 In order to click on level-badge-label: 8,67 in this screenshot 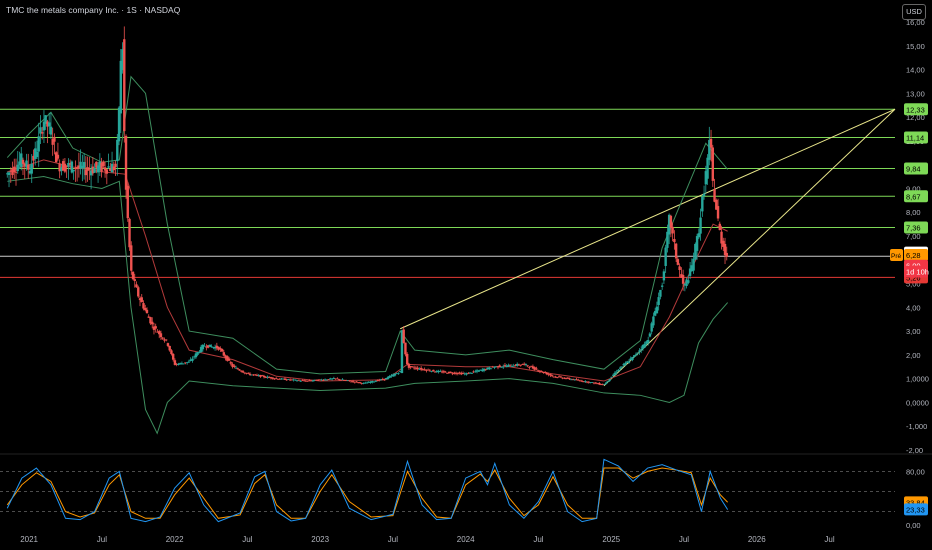, I will do `click(913, 196)`.